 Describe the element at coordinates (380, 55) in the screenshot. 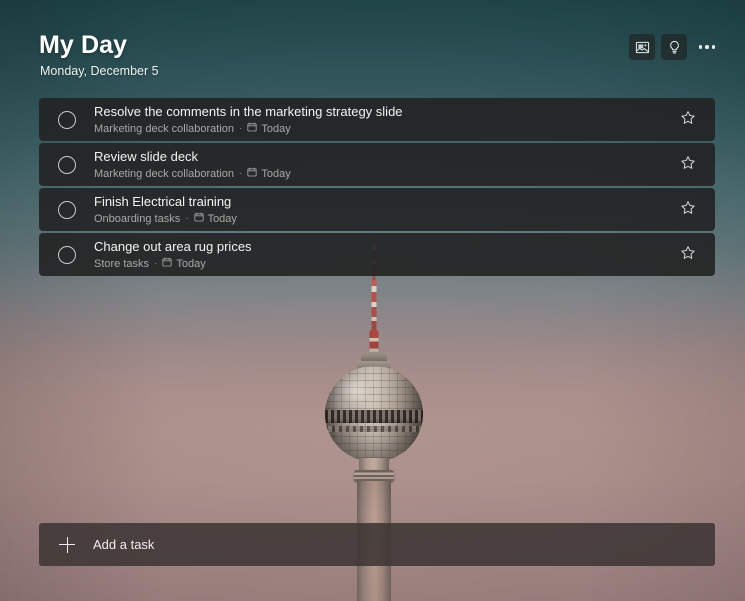

I see `page-header: My Day Monday, December 5` at that location.